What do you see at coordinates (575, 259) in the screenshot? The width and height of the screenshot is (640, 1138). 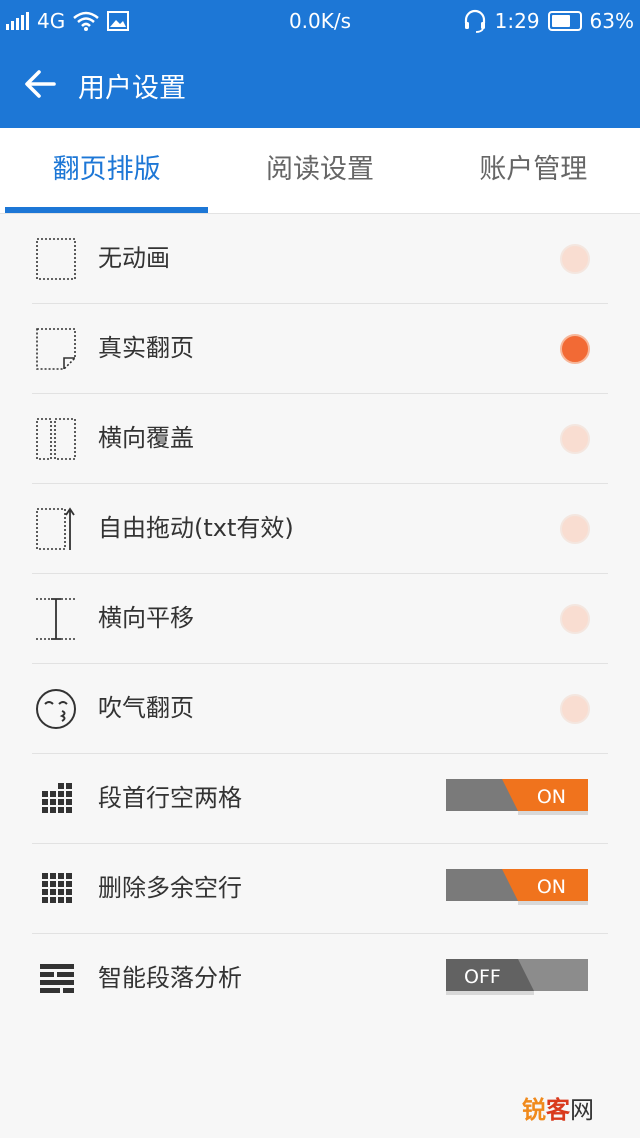 I see `radio-no-animation` at bounding box center [575, 259].